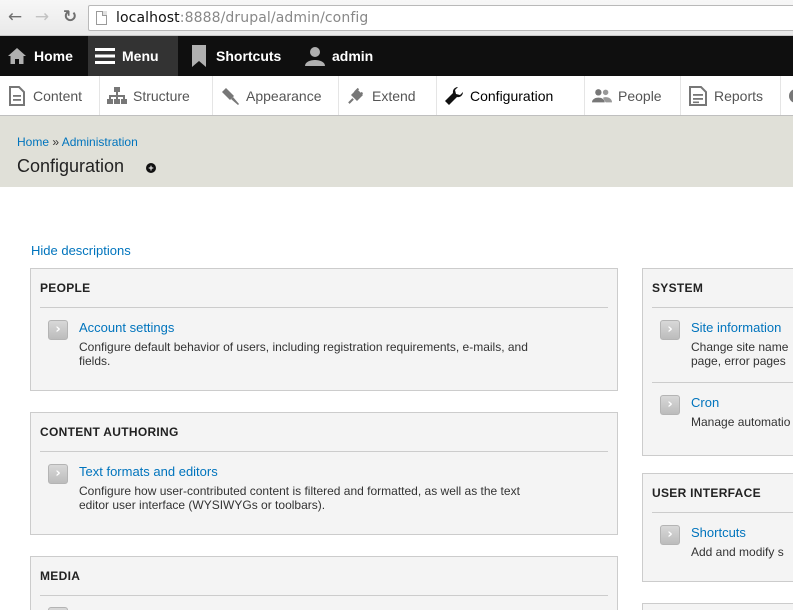  What do you see at coordinates (705, 402) in the screenshot?
I see `cron-link: Cron` at bounding box center [705, 402].